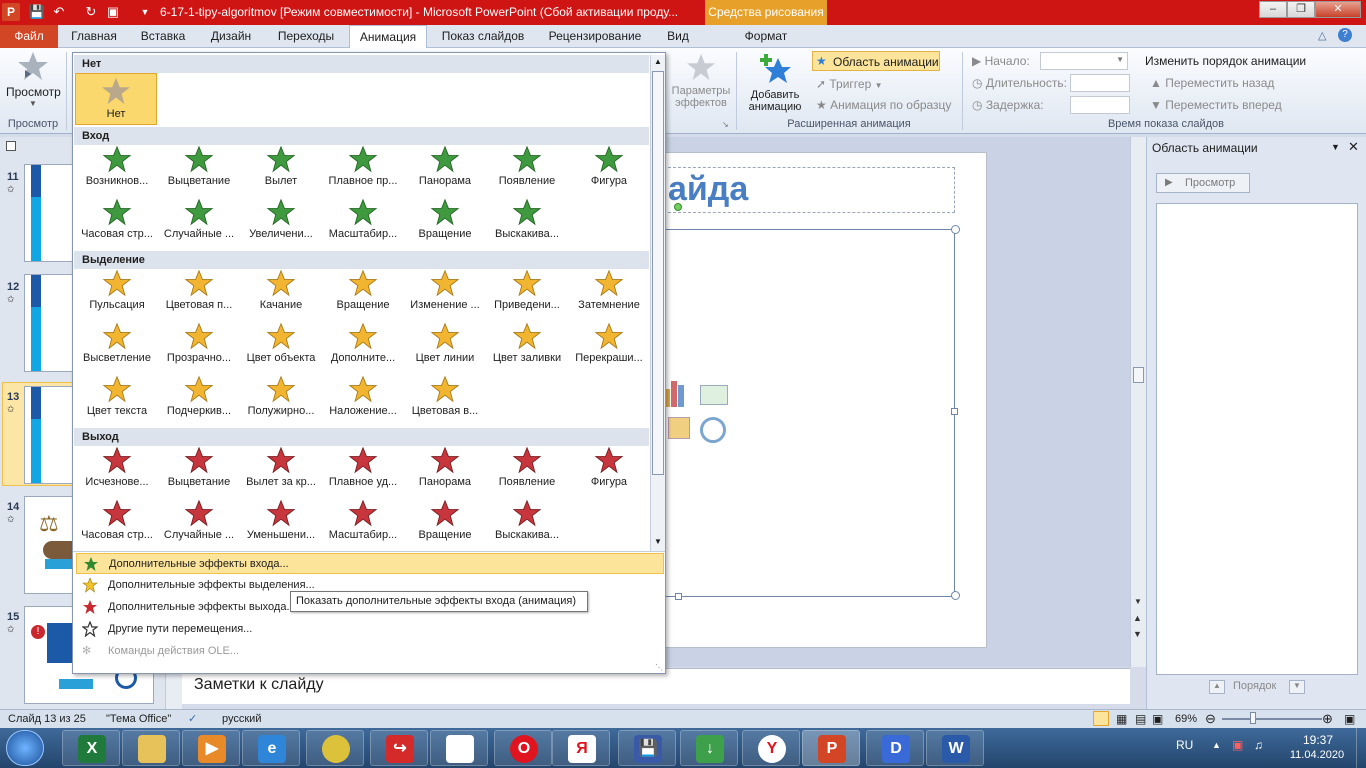 This screenshot has height=768, width=1366. What do you see at coordinates (1084, 61) in the screenshot?
I see `start-select: ▼` at bounding box center [1084, 61].